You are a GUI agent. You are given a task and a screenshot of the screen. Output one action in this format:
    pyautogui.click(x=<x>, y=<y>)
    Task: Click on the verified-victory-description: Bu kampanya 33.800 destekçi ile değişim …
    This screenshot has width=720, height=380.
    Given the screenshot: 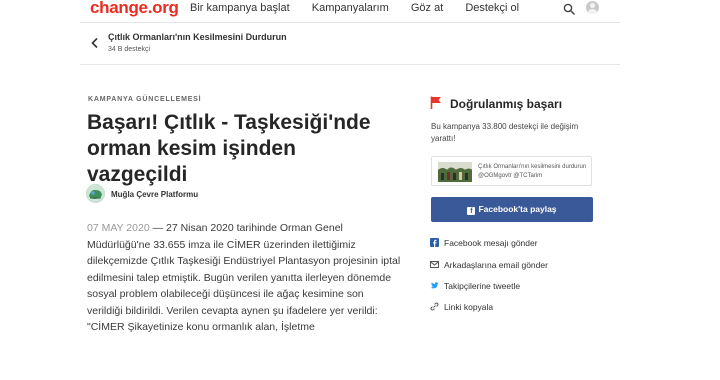 What is the action you would take?
    pyautogui.click(x=505, y=132)
    